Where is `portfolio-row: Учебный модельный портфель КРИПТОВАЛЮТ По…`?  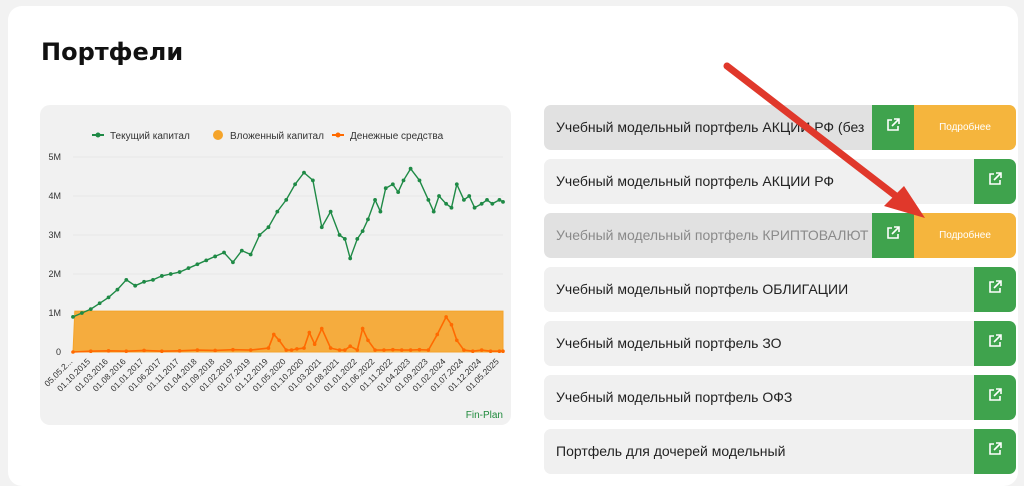 portfolio-row: Учебный модельный портфель КРИПТОВАЛЮТ По… is located at coordinates (780, 235).